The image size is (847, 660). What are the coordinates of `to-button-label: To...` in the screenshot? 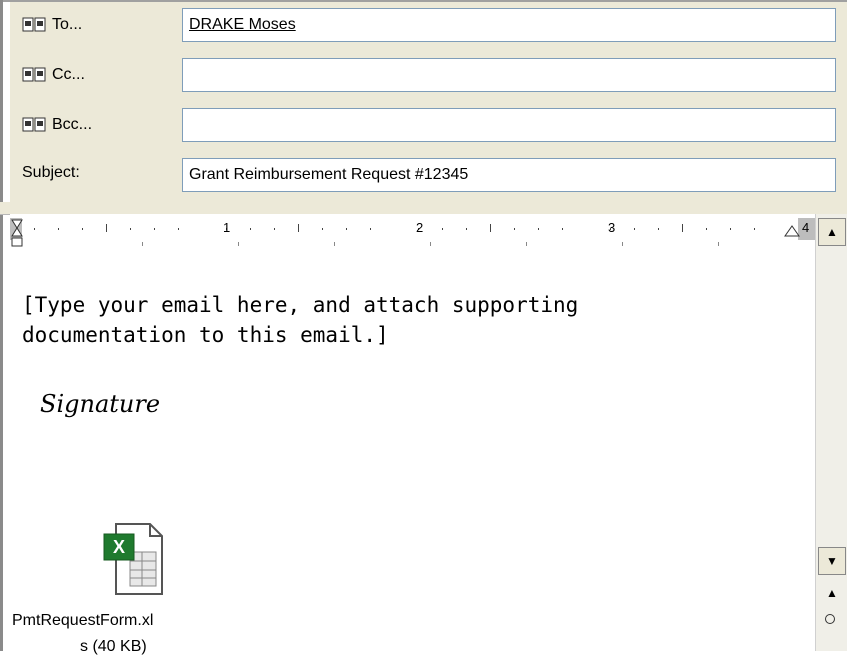 It's located at (67, 24).